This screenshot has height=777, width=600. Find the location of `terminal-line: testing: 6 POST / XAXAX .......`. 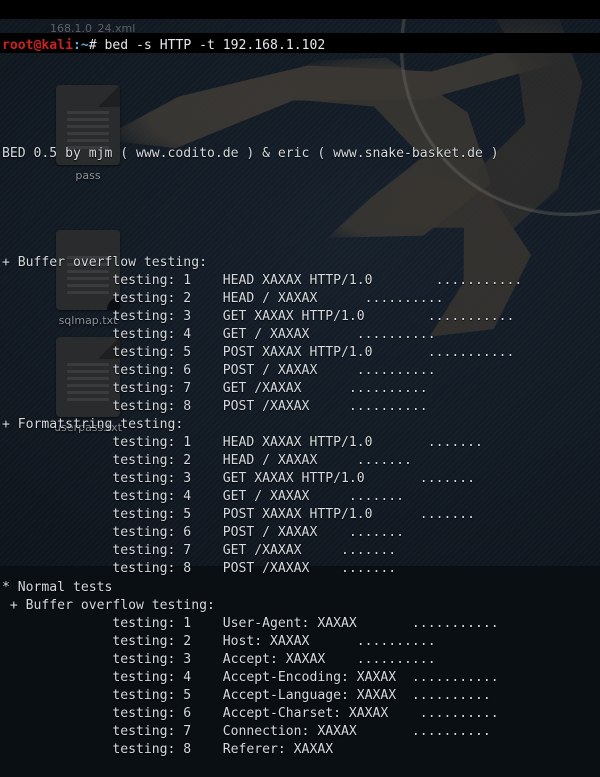

terminal-line: testing: 6 POST / XAXAX ....... is located at coordinates (203, 533).